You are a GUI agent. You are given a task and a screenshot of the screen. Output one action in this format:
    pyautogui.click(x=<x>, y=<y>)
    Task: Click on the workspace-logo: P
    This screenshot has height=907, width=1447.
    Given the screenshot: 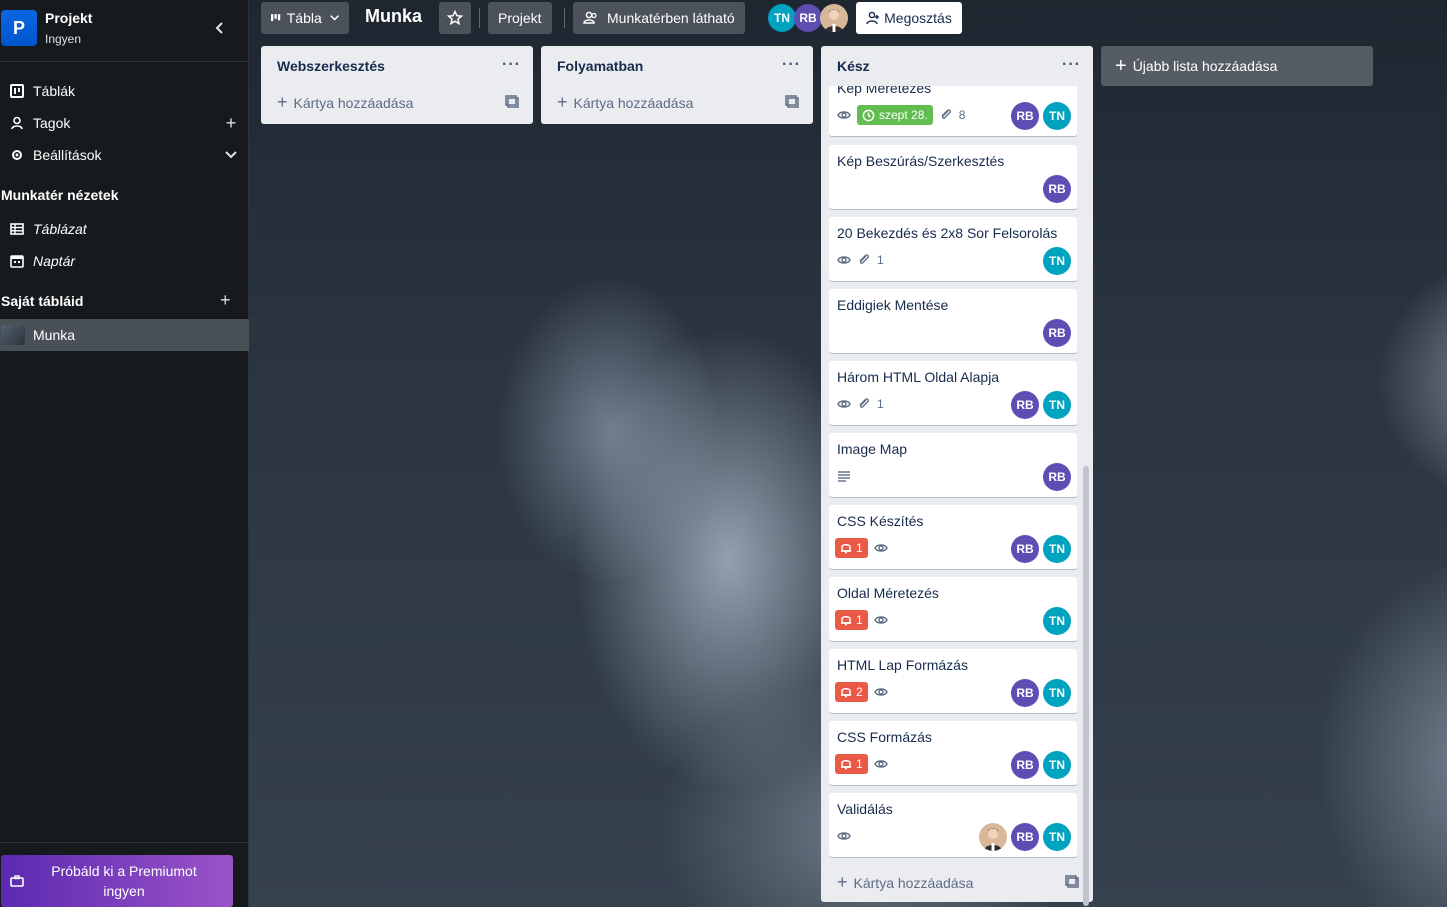 What is the action you would take?
    pyautogui.click(x=19, y=28)
    